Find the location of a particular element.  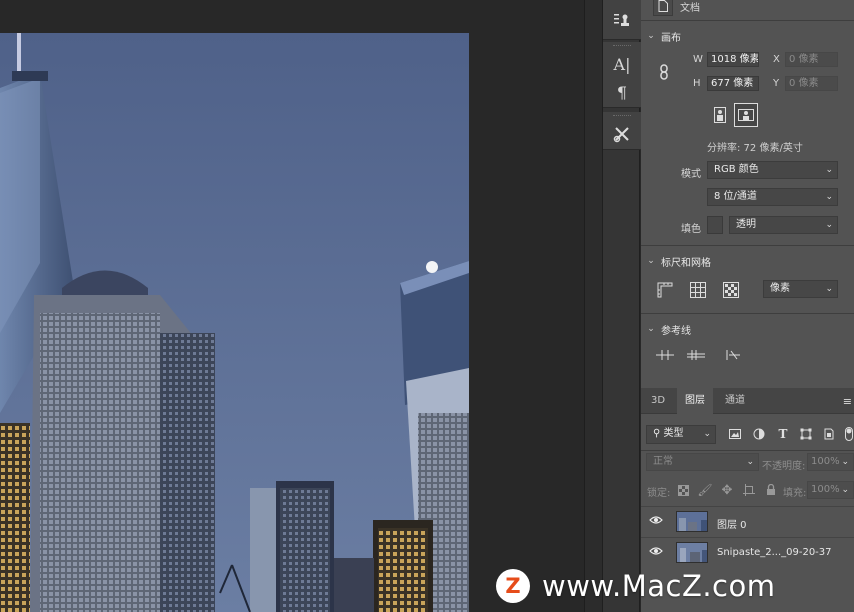

guide-layout-icon is located at coordinates (665, 355).